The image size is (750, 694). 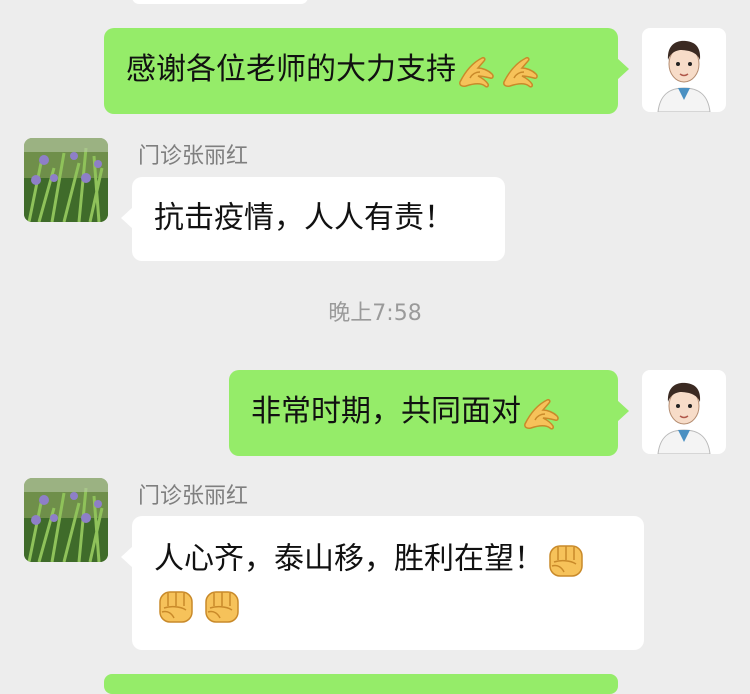 I want to click on their-message-bubble: 人心齐，泰山移，胜利在望！, so click(x=382, y=583).